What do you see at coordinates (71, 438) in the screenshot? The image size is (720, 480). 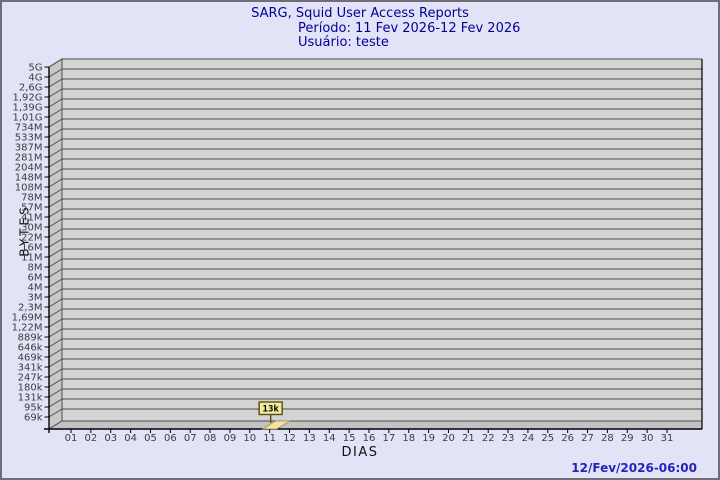 I see `x-tick-label: 01` at bounding box center [71, 438].